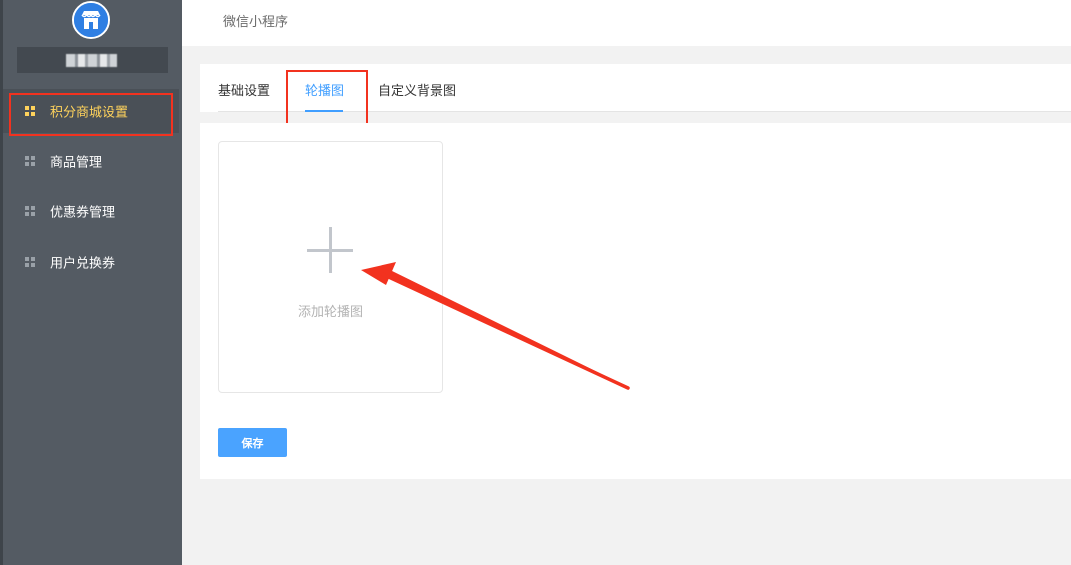 This screenshot has width=1071, height=565. Describe the element at coordinates (252, 442) in the screenshot. I see `save-button: 保存` at that location.